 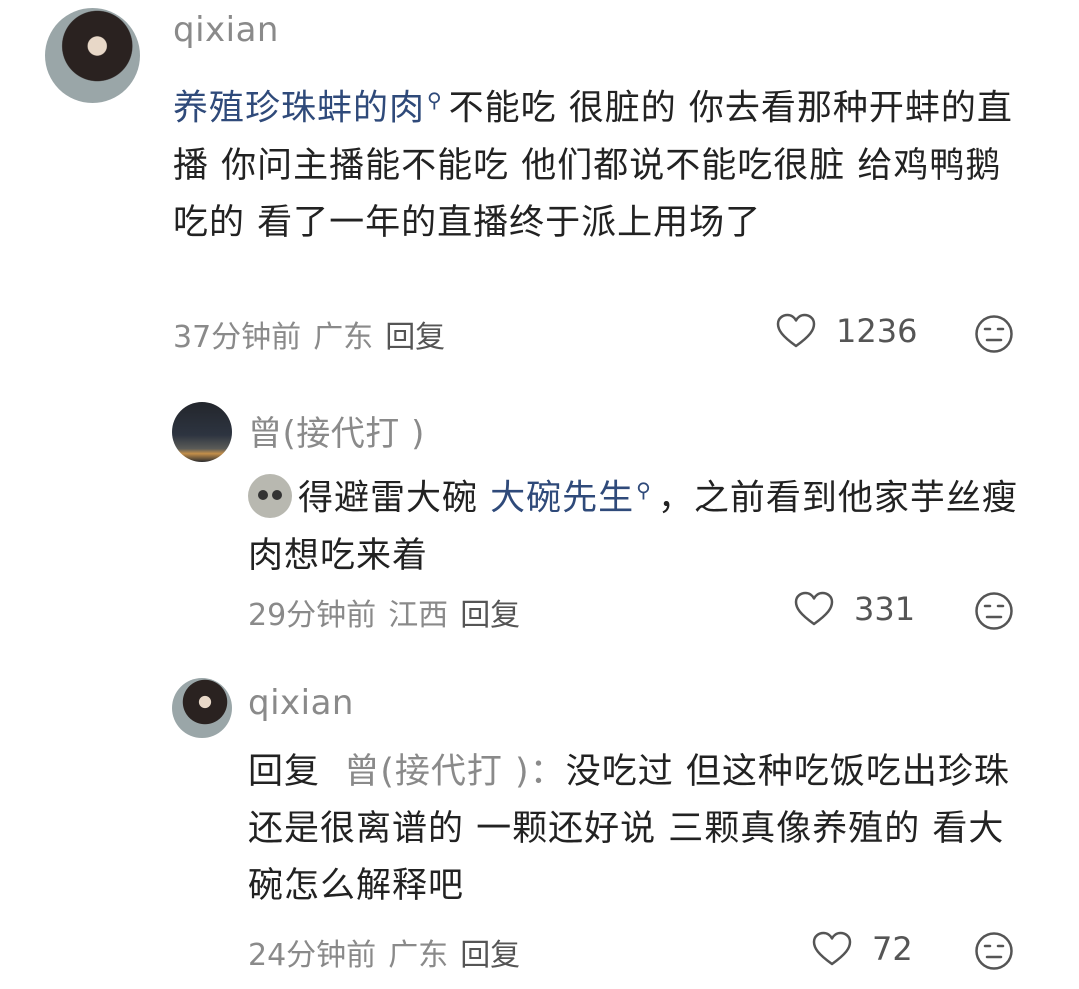 What do you see at coordinates (436, 772) in the screenshot?
I see `reply-to-user: 曾(接代打 )` at bounding box center [436, 772].